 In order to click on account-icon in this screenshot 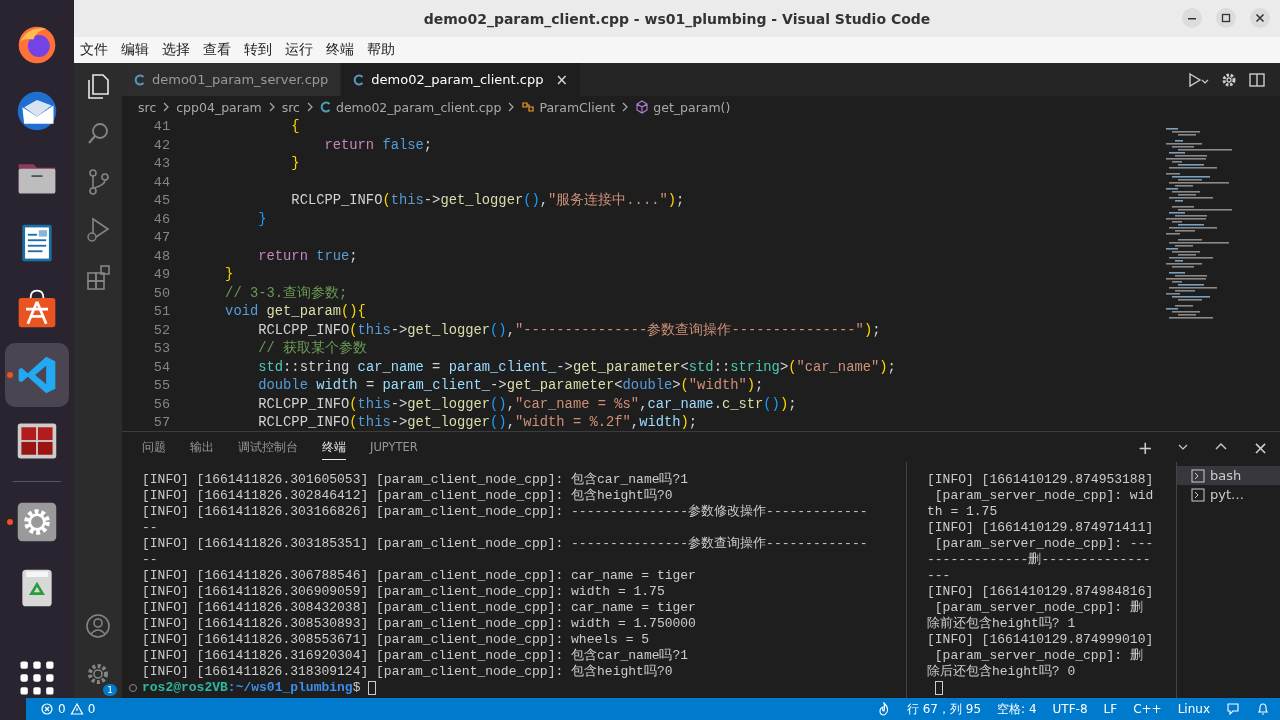, I will do `click(98, 626)`.